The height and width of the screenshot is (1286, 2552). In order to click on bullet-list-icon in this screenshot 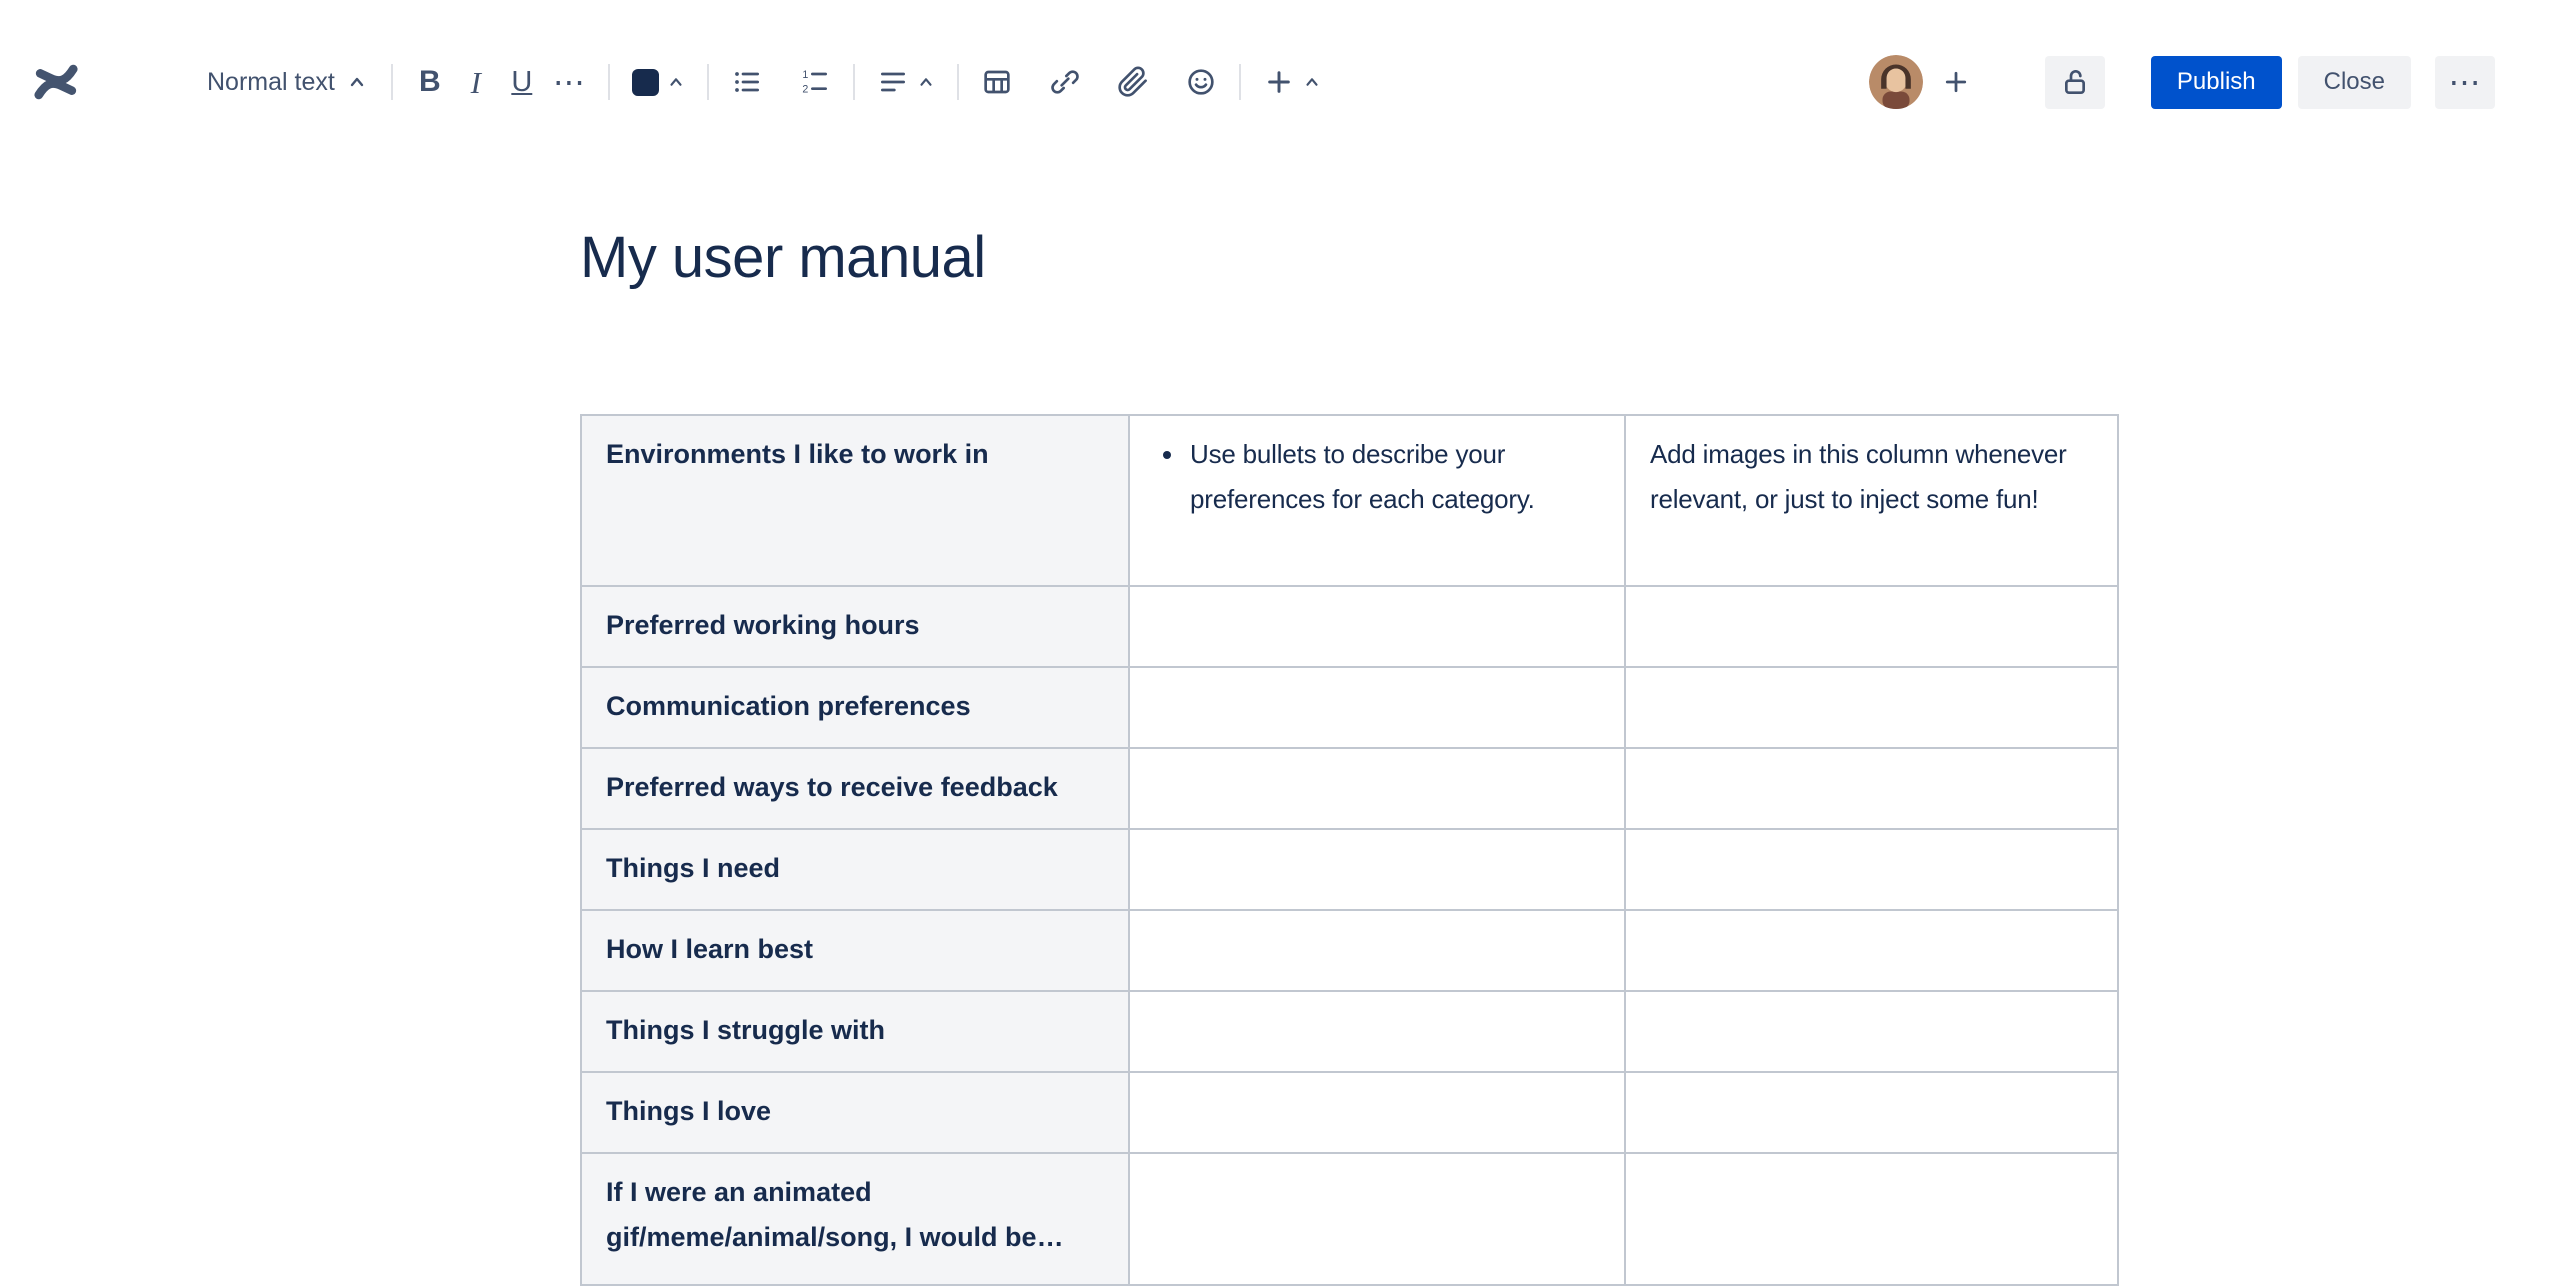, I will do `click(747, 82)`.